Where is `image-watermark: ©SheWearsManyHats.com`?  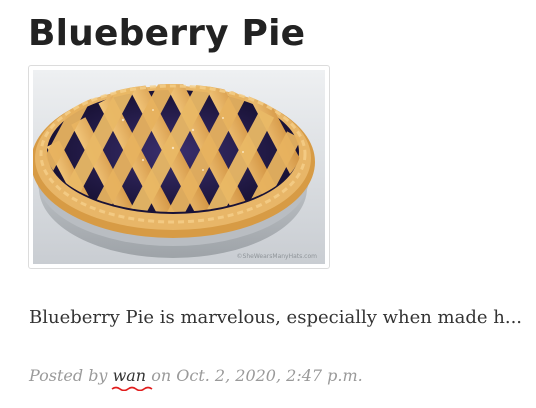
image-watermark: ©SheWearsManyHats.com is located at coordinates (277, 256).